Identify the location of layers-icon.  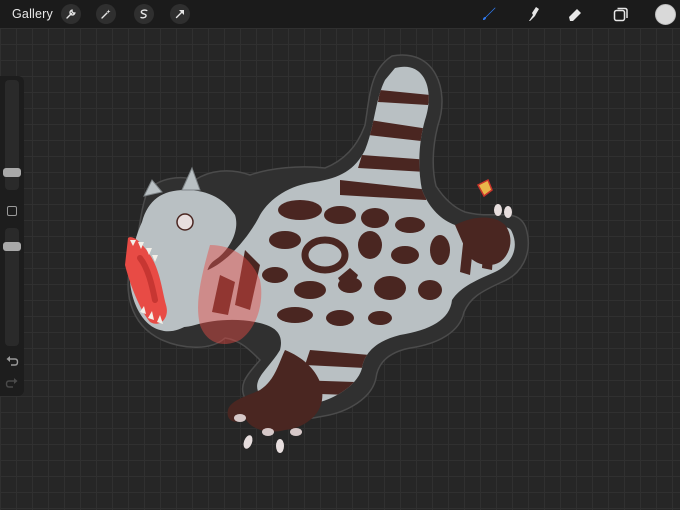
(621, 14).